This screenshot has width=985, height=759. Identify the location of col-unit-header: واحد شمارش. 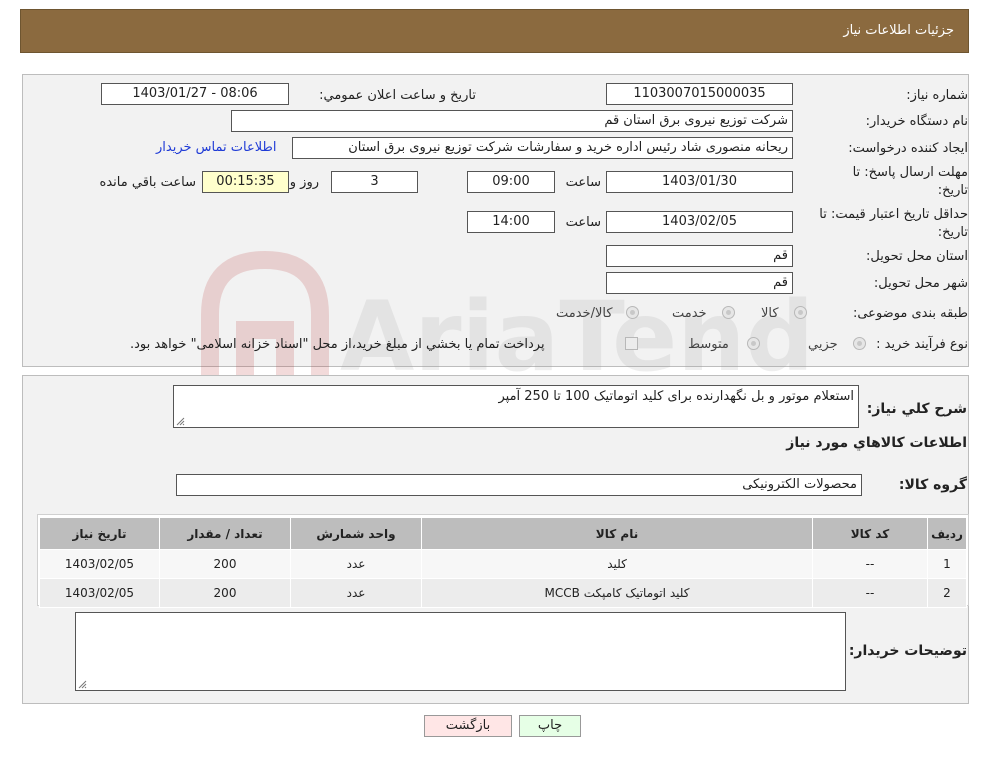
(356, 533).